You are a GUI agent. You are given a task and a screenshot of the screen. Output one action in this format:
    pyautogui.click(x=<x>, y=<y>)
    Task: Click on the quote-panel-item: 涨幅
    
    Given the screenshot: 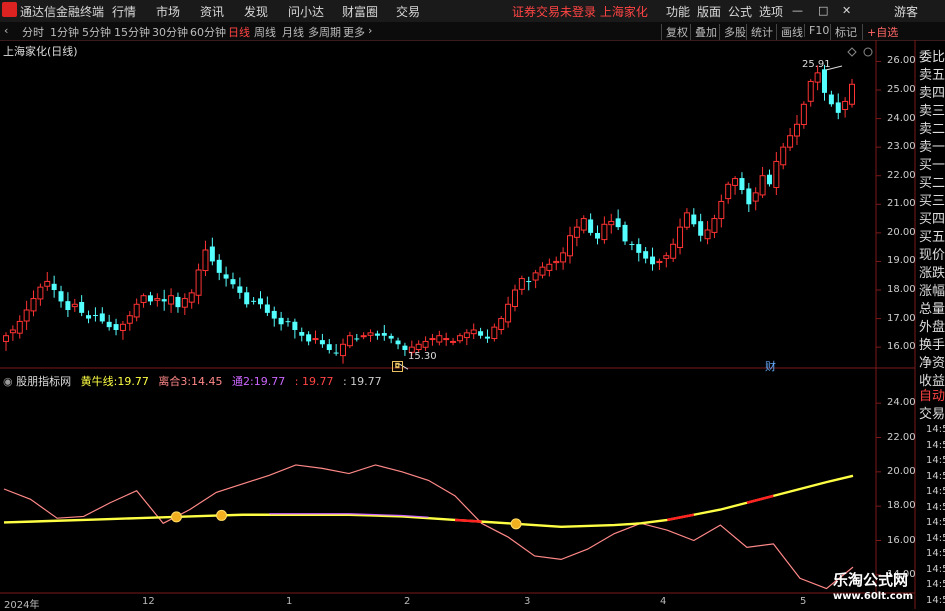 What is the action you would take?
    pyautogui.click(x=932, y=289)
    